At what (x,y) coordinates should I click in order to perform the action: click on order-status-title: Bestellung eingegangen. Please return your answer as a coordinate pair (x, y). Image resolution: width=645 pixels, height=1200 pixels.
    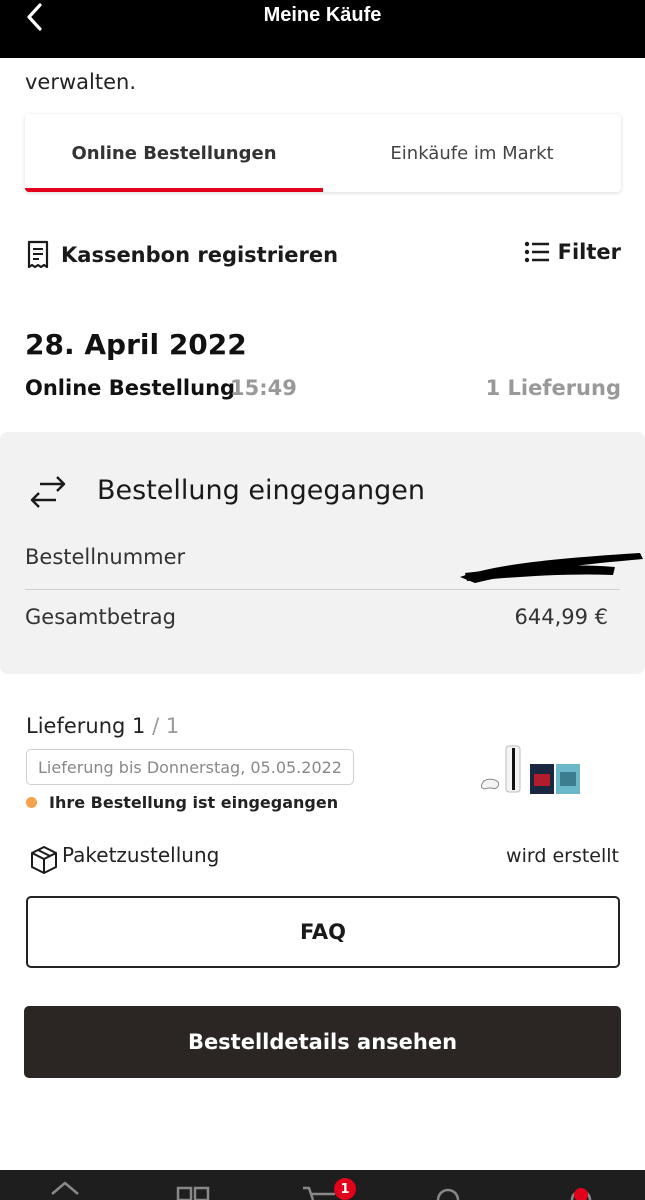
    Looking at the image, I should click on (261, 490).